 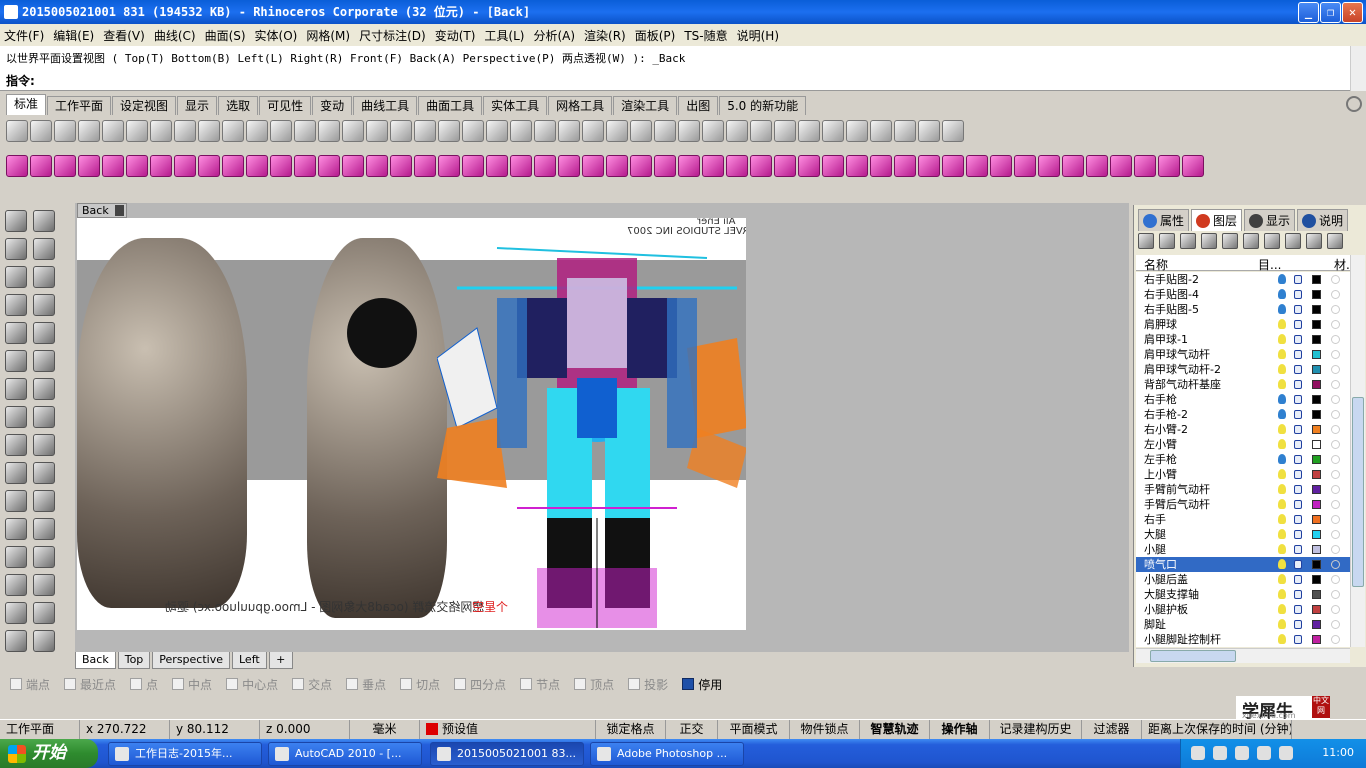 What do you see at coordinates (24, 35) in the screenshot?
I see `menu-item: 文件(F)` at bounding box center [24, 35].